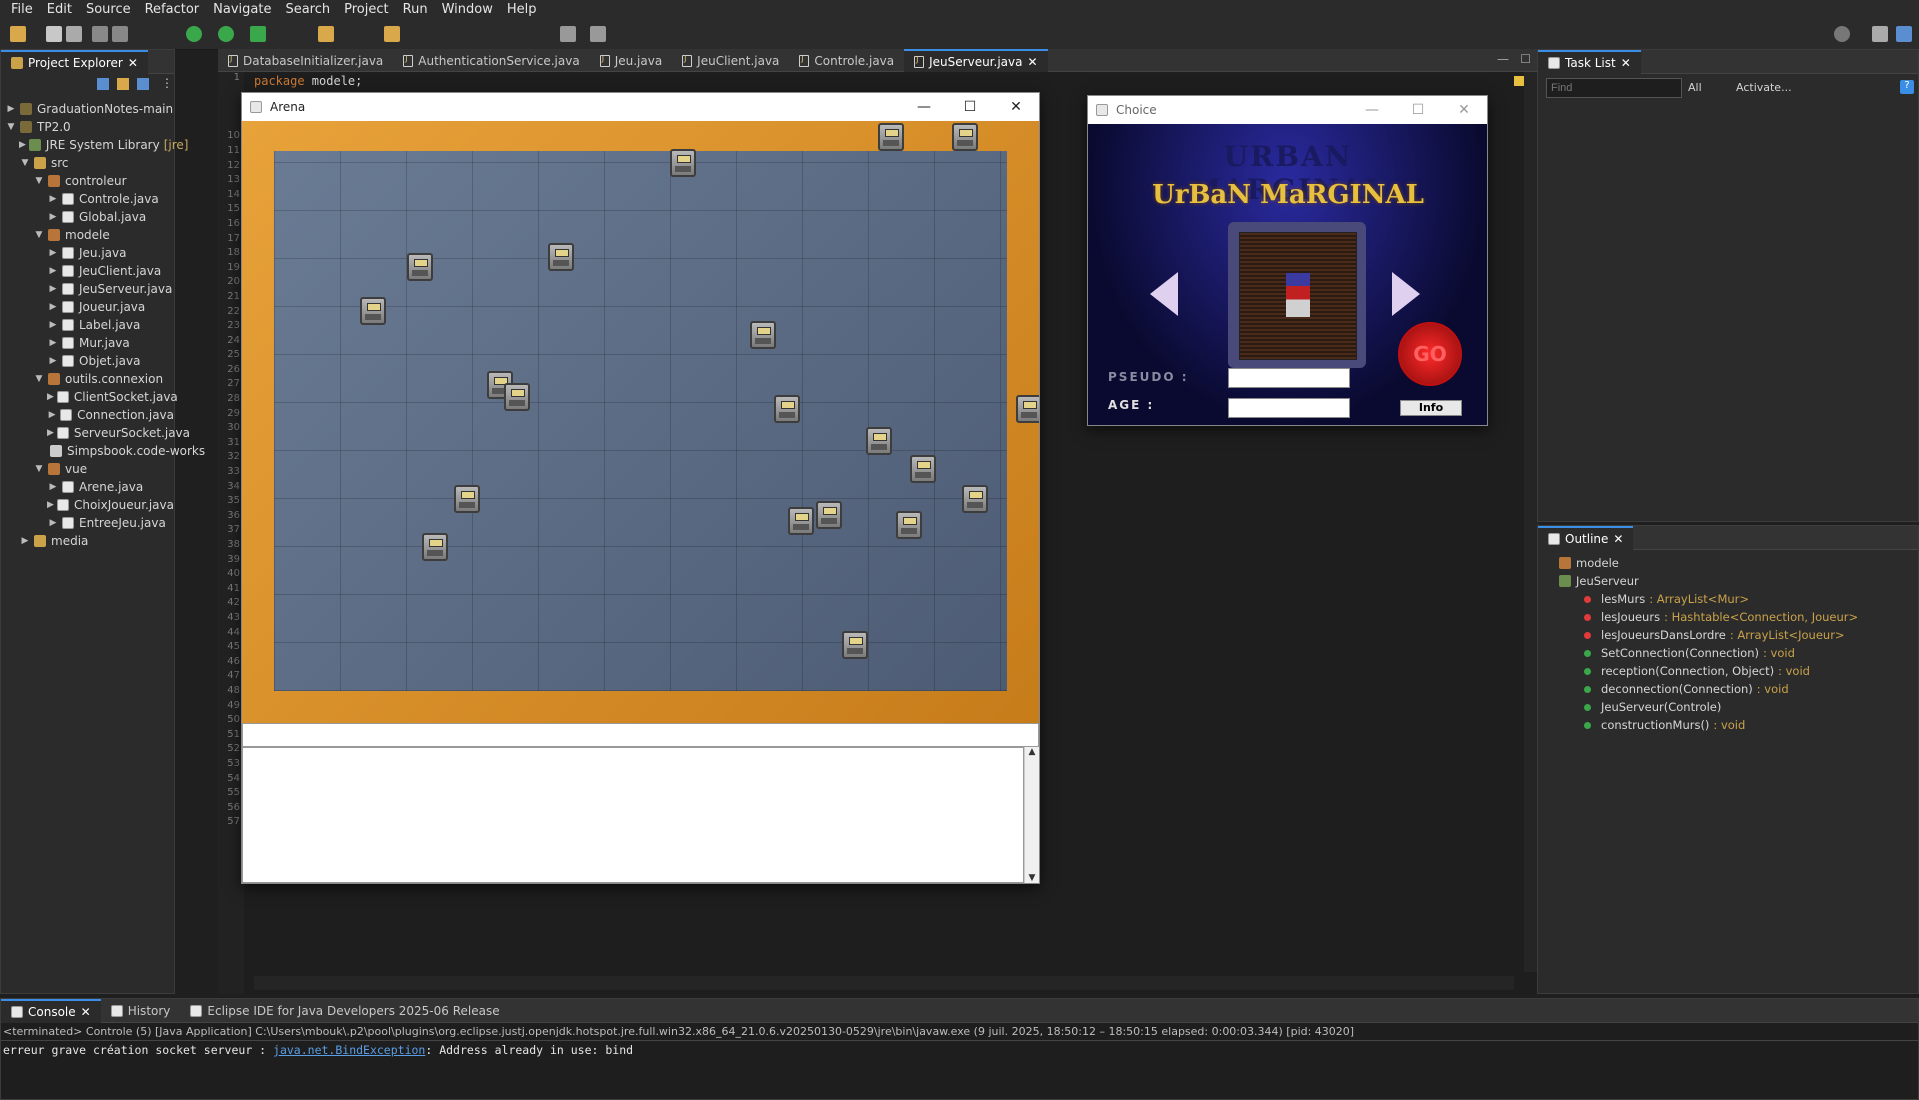  Describe the element at coordinates (1614, 88) in the screenshot. I see `find-input` at that location.